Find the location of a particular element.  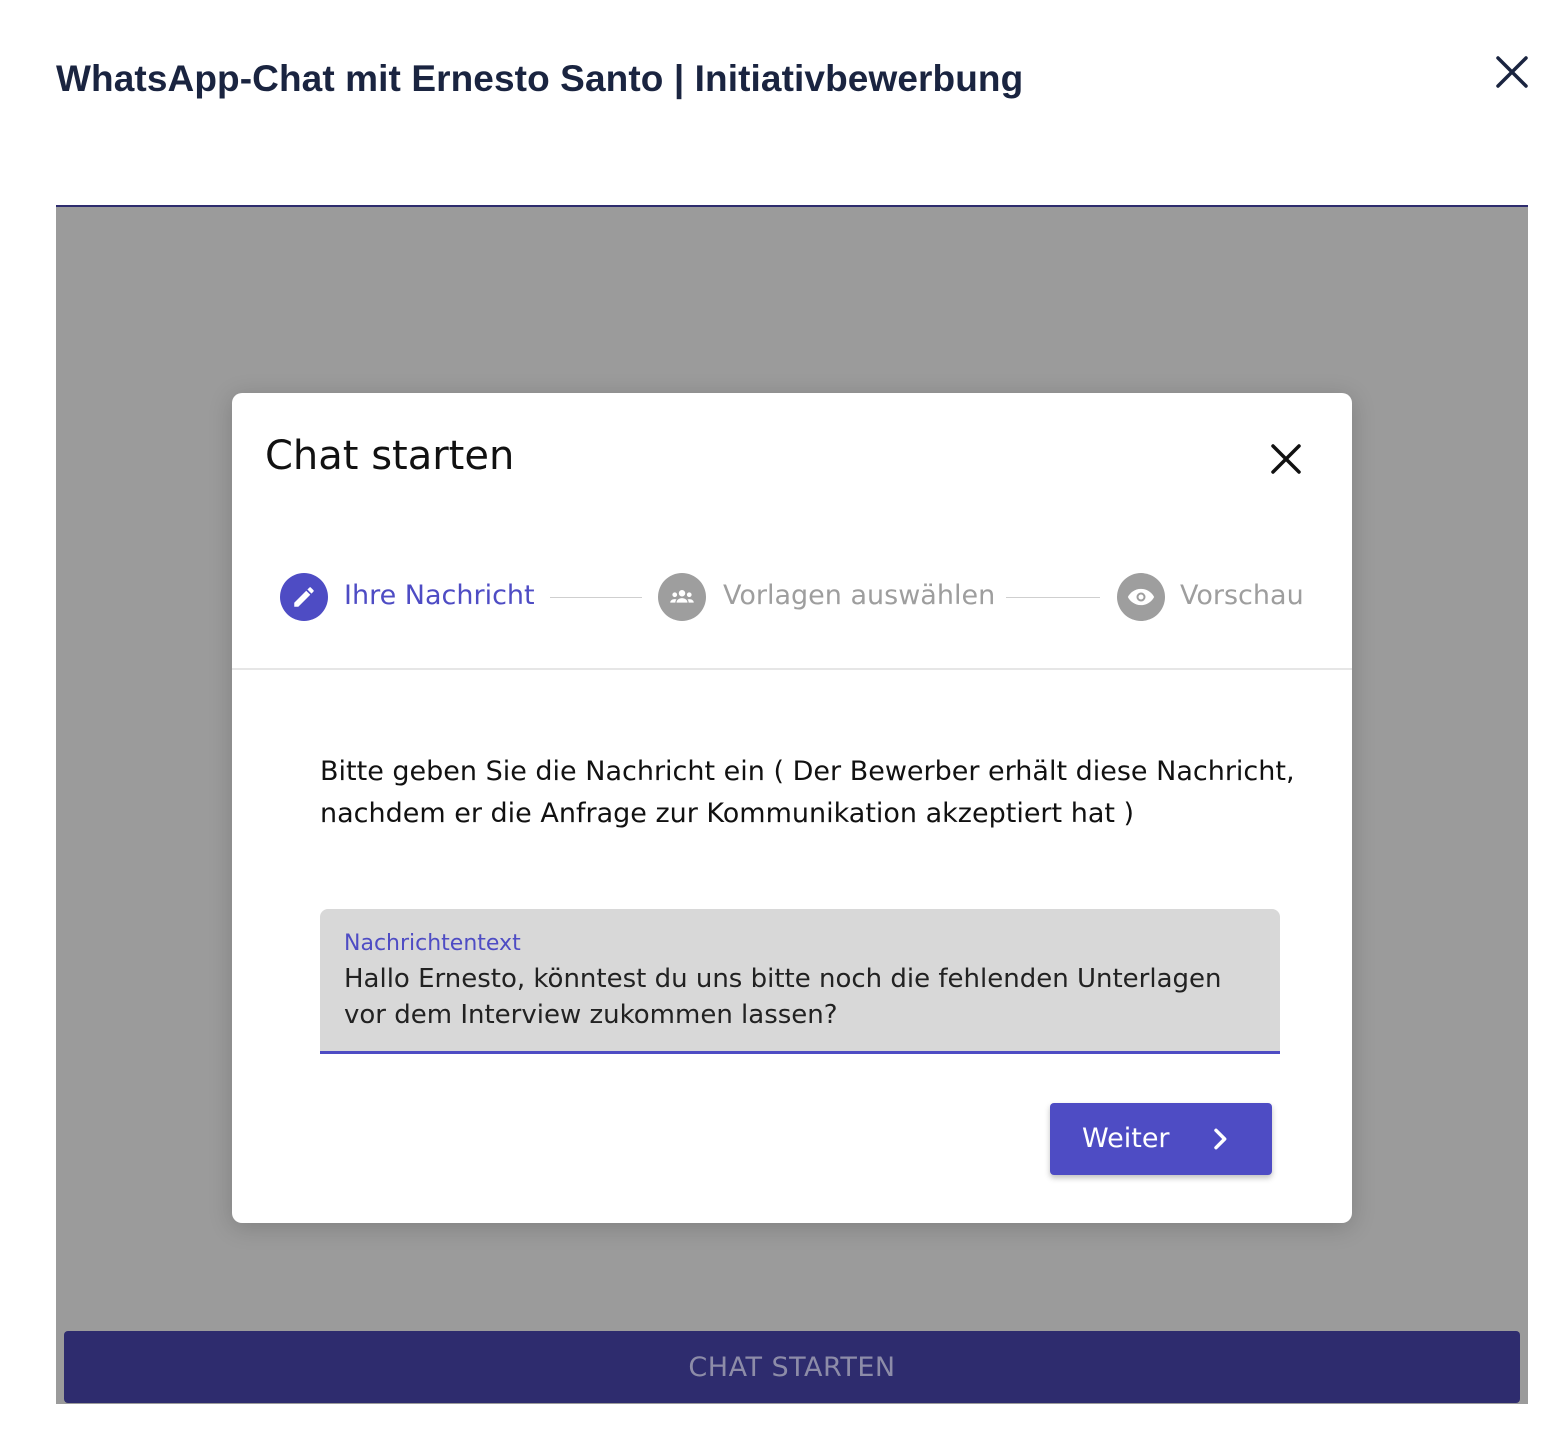

dialog-divider is located at coordinates (792, 669).